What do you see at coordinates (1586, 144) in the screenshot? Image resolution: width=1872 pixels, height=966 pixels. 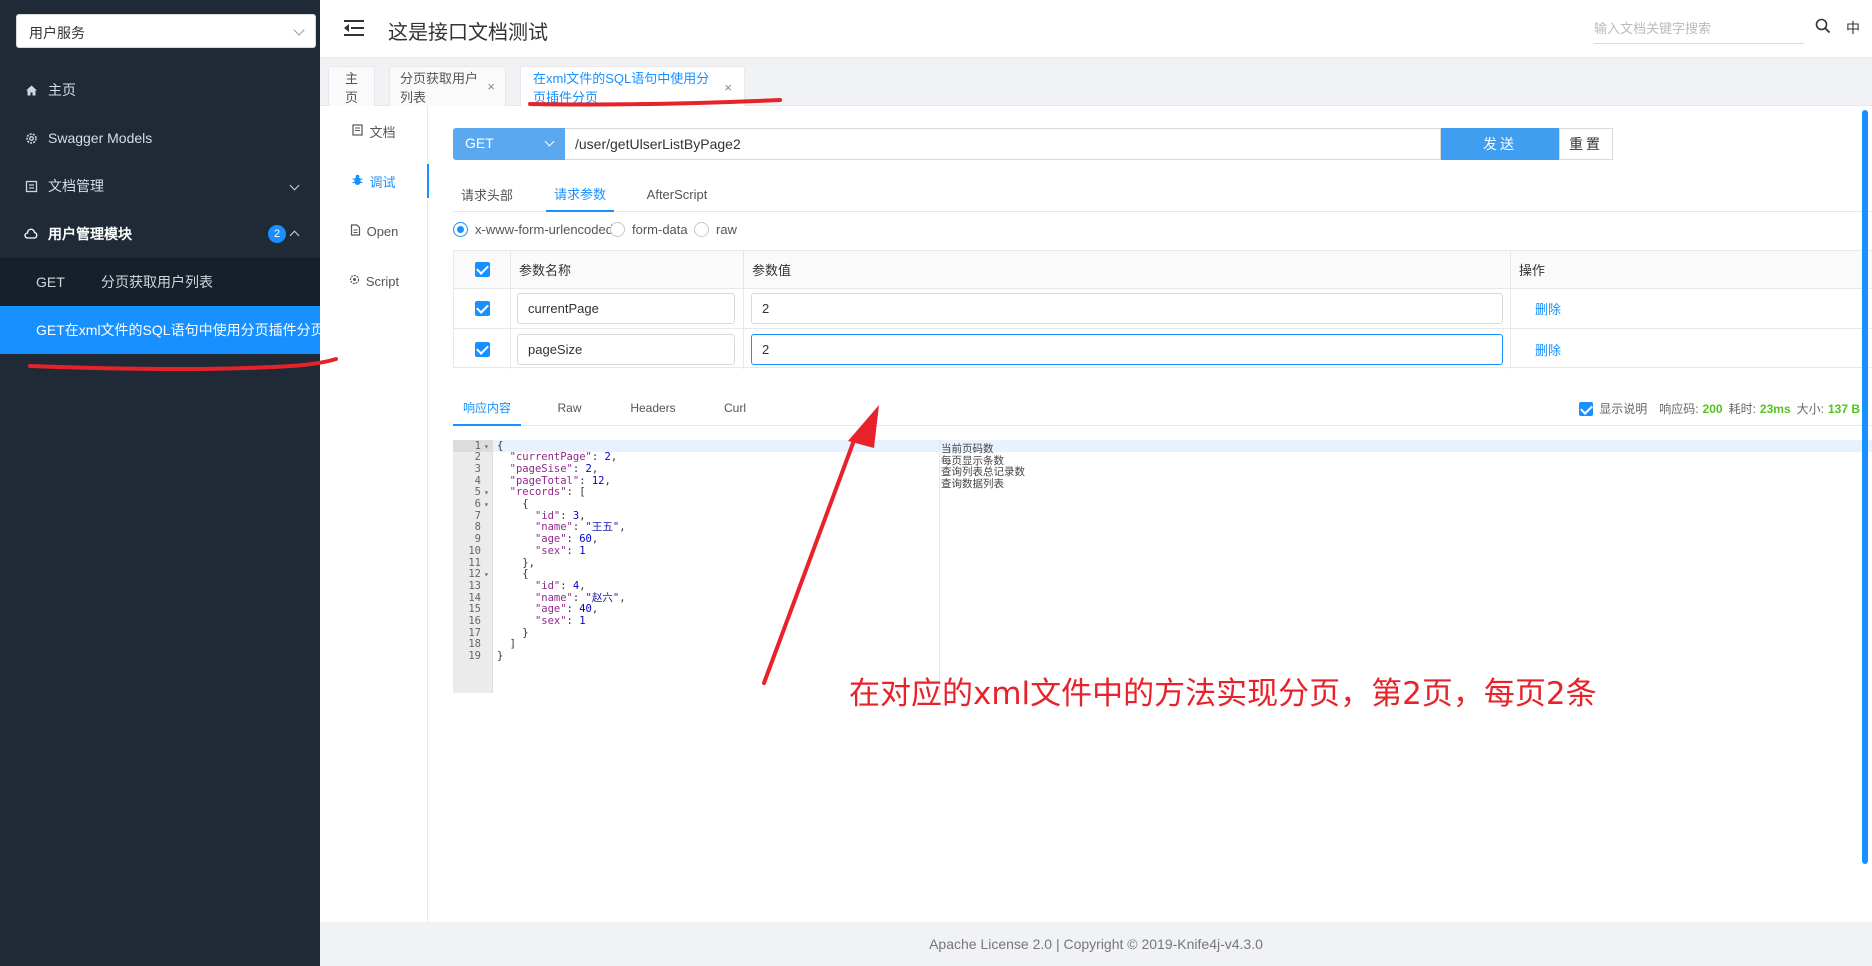 I see `reset-button: 重置` at bounding box center [1586, 144].